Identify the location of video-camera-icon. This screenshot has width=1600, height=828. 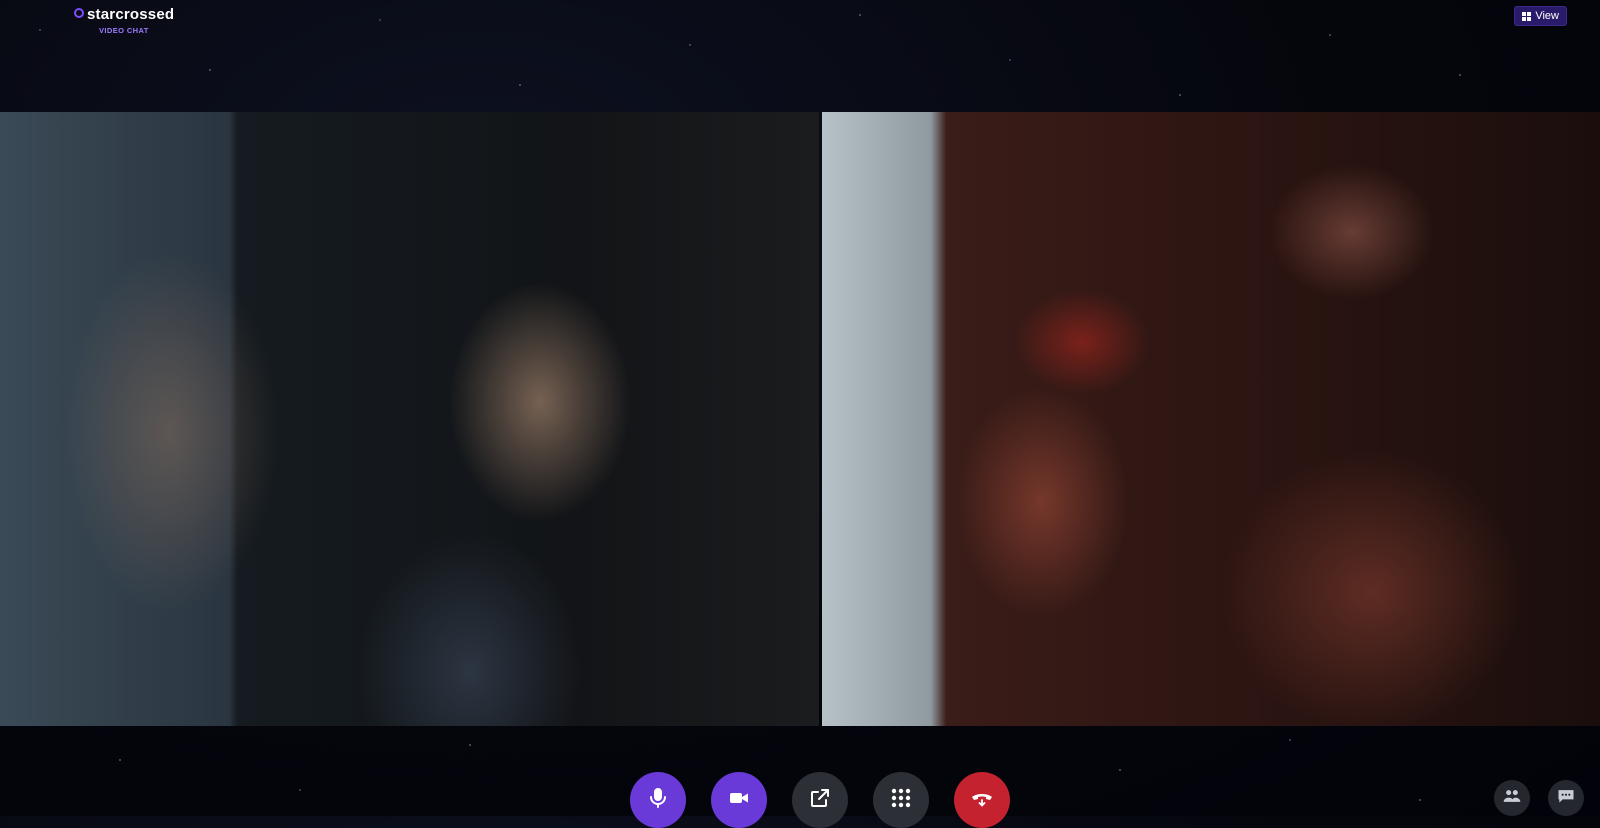
(739, 800).